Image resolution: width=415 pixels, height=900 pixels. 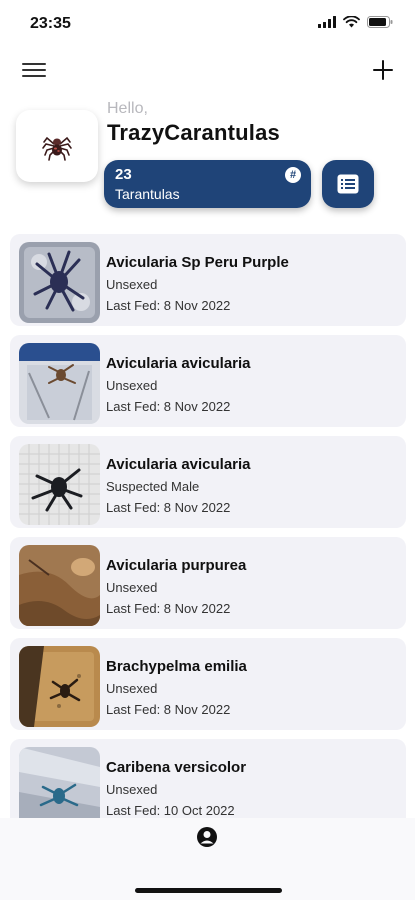 I want to click on username: TrazyCarantulas, so click(x=193, y=132).